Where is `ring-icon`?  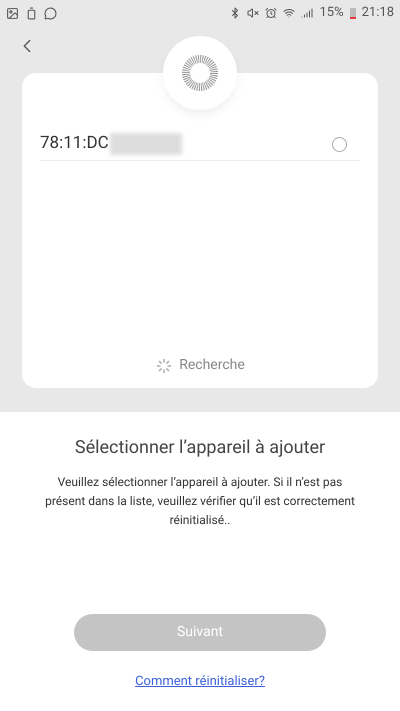 ring-icon is located at coordinates (200, 73).